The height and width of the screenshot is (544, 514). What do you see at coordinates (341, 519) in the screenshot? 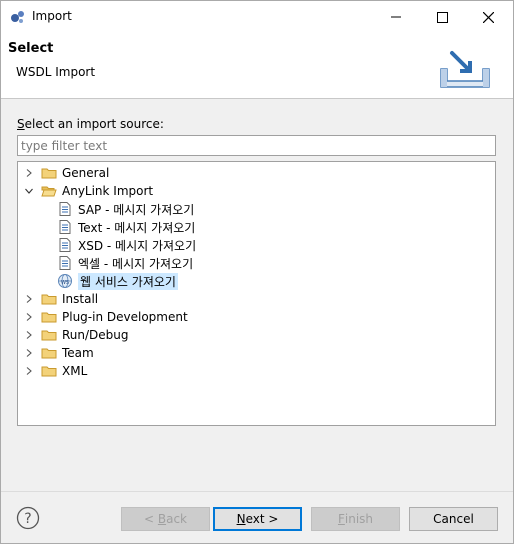
I see `finish-mnemonic: F` at bounding box center [341, 519].